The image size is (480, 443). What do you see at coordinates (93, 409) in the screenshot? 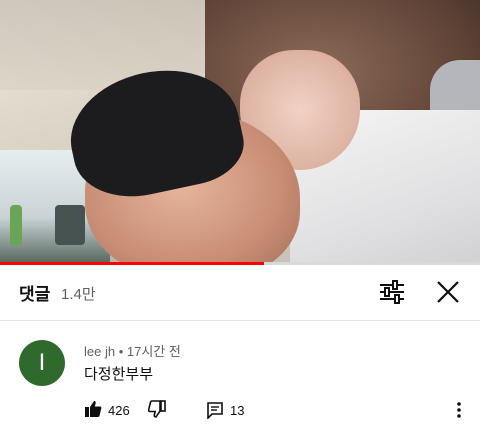
I see `like-icon` at bounding box center [93, 409].